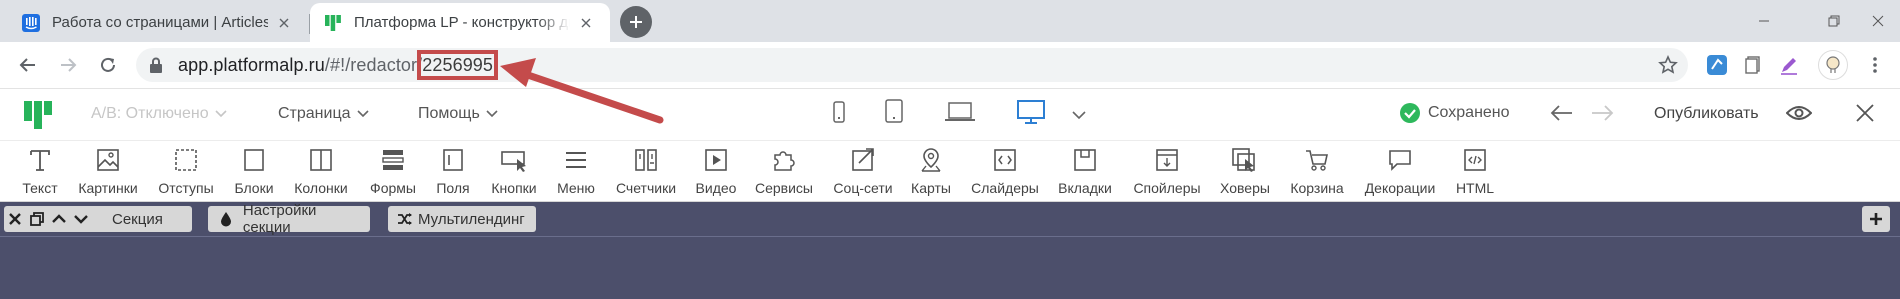  What do you see at coordinates (254, 160) in the screenshot?
I see `block-icon` at bounding box center [254, 160].